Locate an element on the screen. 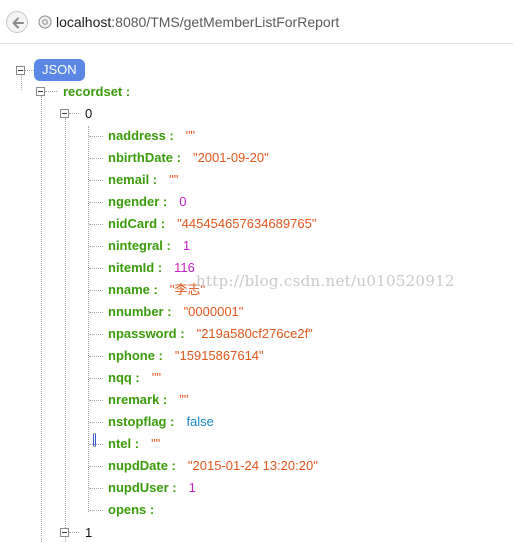  field-value: "李志" is located at coordinates (187, 289).